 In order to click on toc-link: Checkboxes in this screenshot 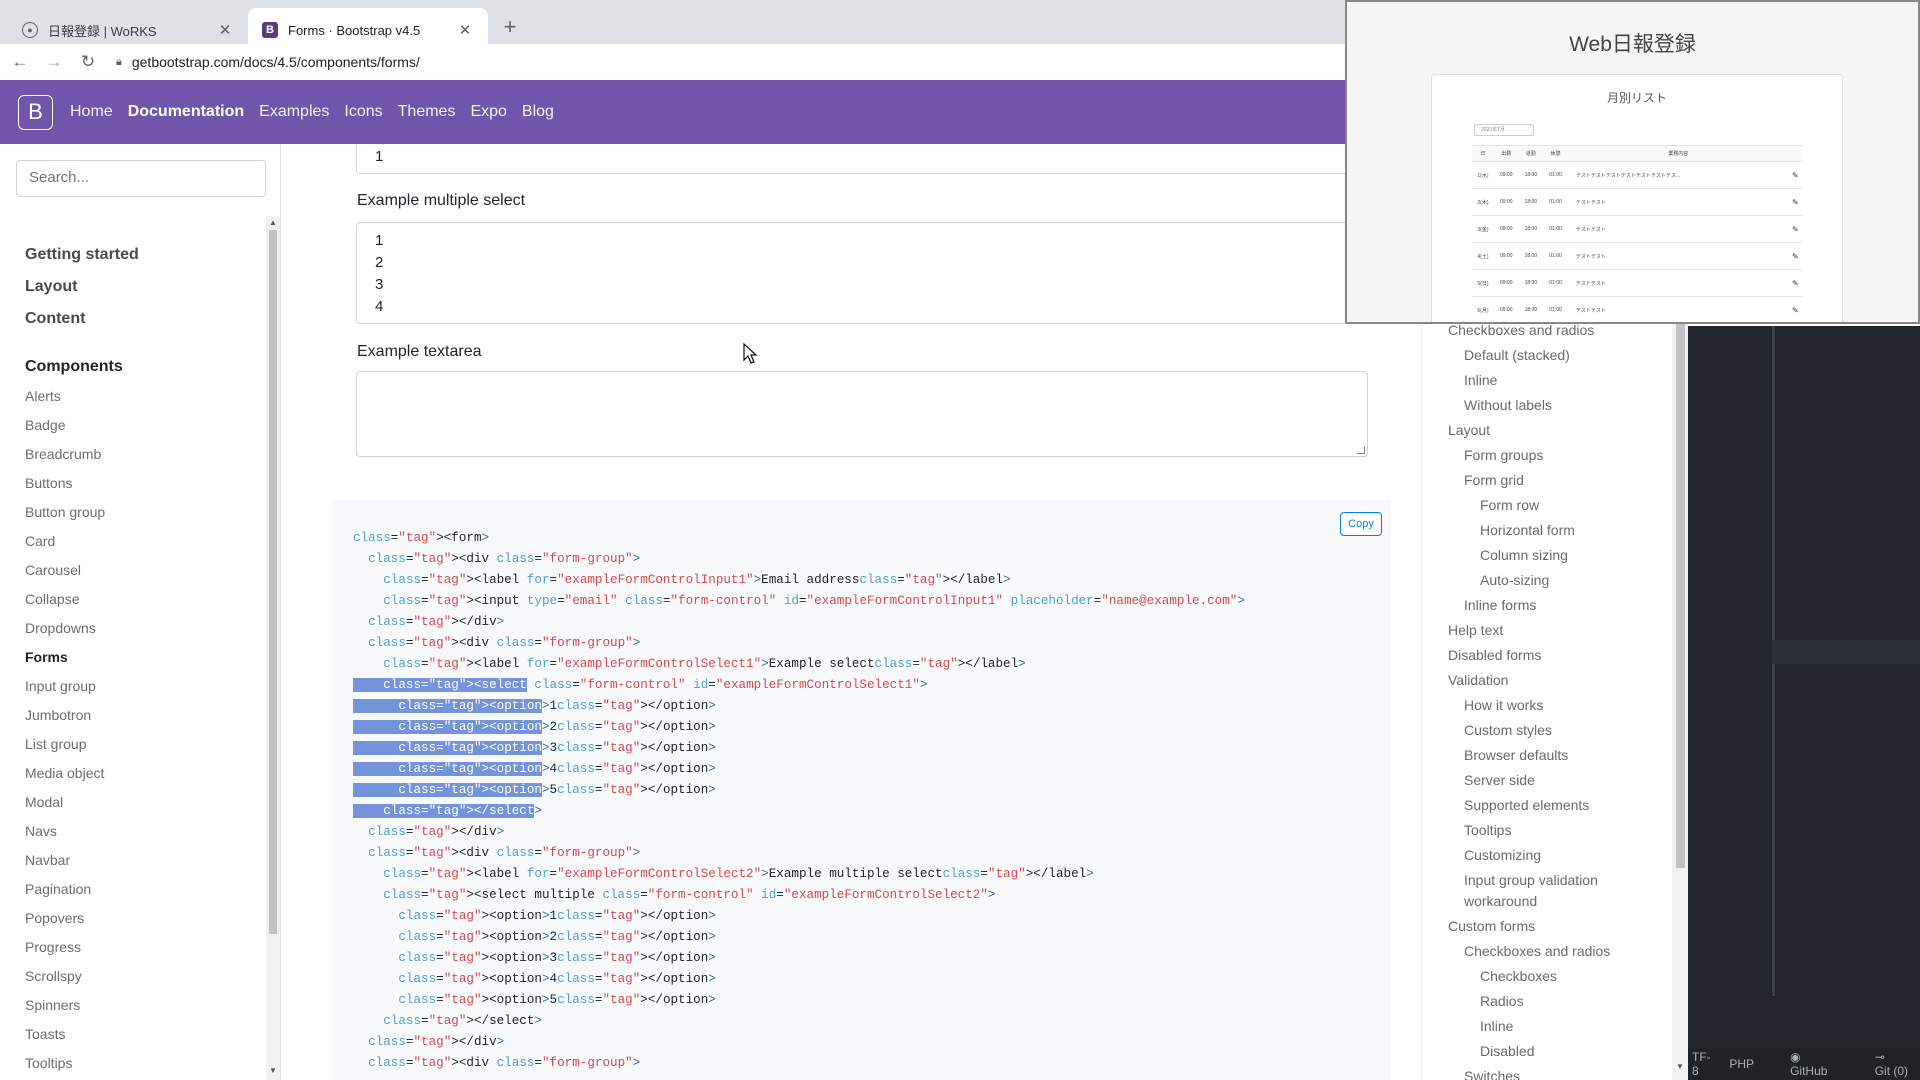, I will do `click(1518, 976)`.